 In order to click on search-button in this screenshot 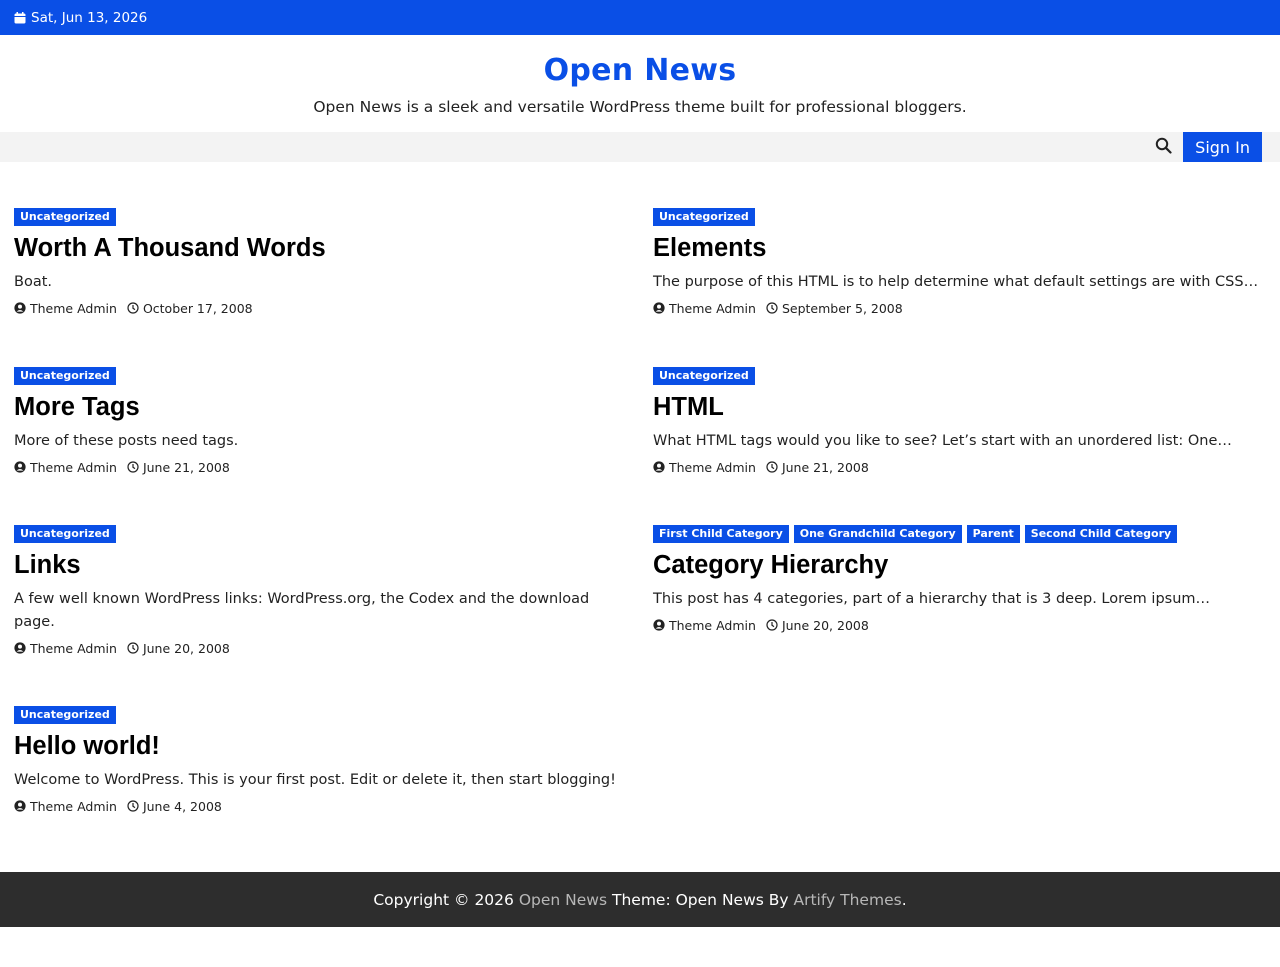, I will do `click(1163, 147)`.